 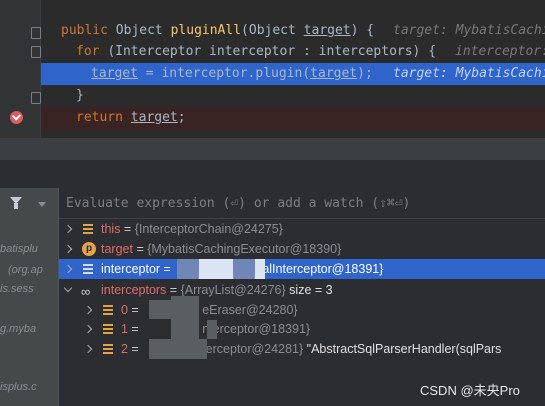 I want to click on code-token: public, so click(x=88, y=30).